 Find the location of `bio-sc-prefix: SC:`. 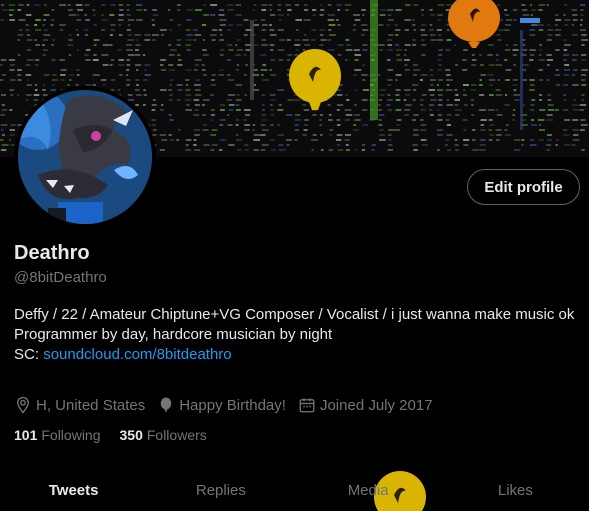

bio-sc-prefix: SC: is located at coordinates (29, 354).